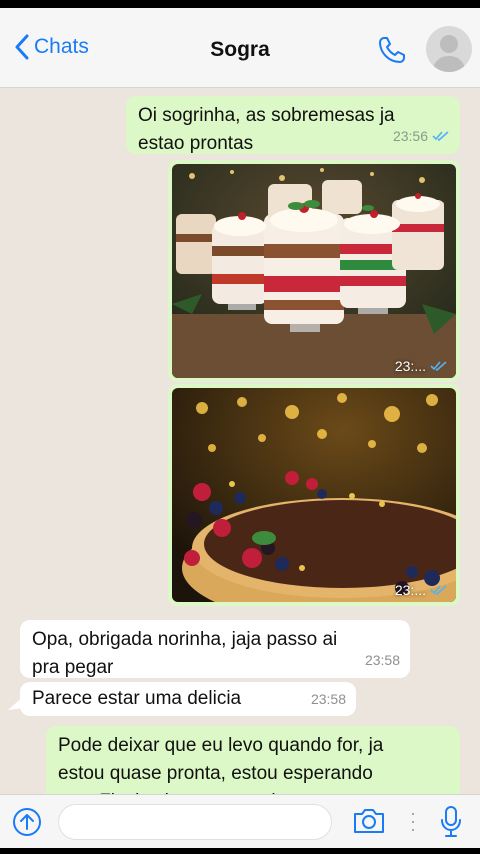 Image resolution: width=480 pixels, height=854 pixels. I want to click on message-text: Pode deixar que eu levo quando for, ja, so click(221, 745).